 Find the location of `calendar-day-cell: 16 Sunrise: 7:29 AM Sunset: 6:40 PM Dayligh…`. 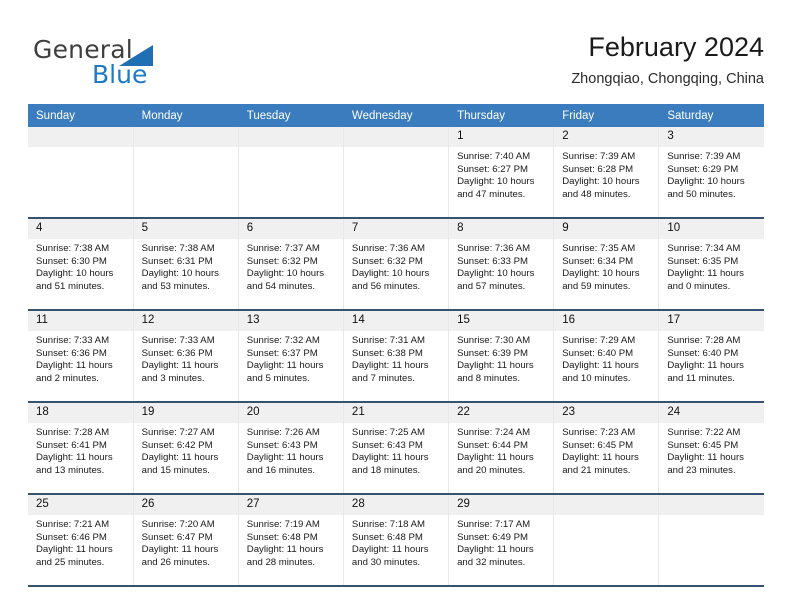

calendar-day-cell: 16 Sunrise: 7:29 AM Sunset: 6:40 PM Dayligh… is located at coordinates (606, 355).